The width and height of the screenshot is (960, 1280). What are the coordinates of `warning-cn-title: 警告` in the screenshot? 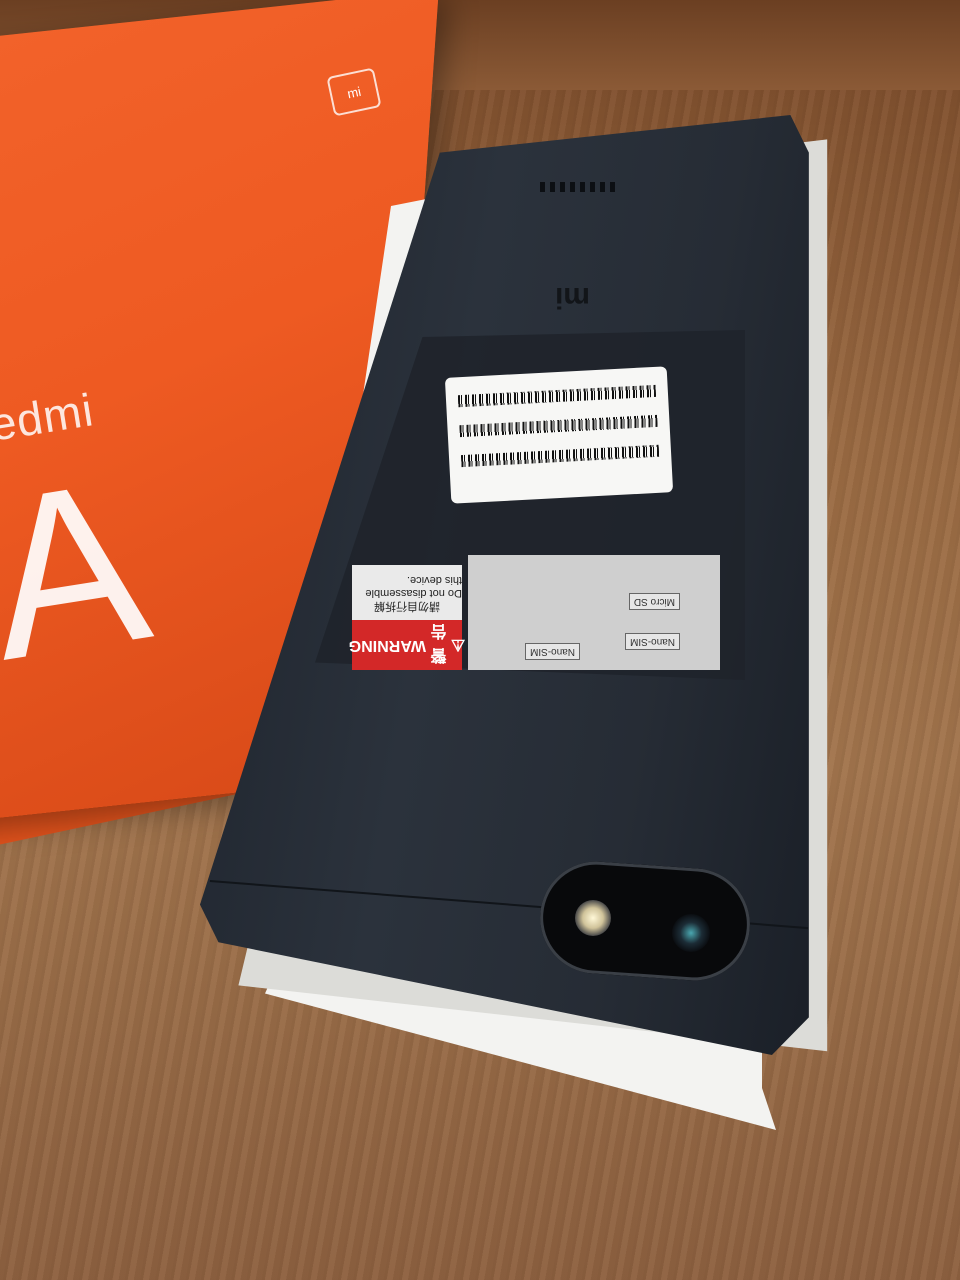 It's located at (438, 642).